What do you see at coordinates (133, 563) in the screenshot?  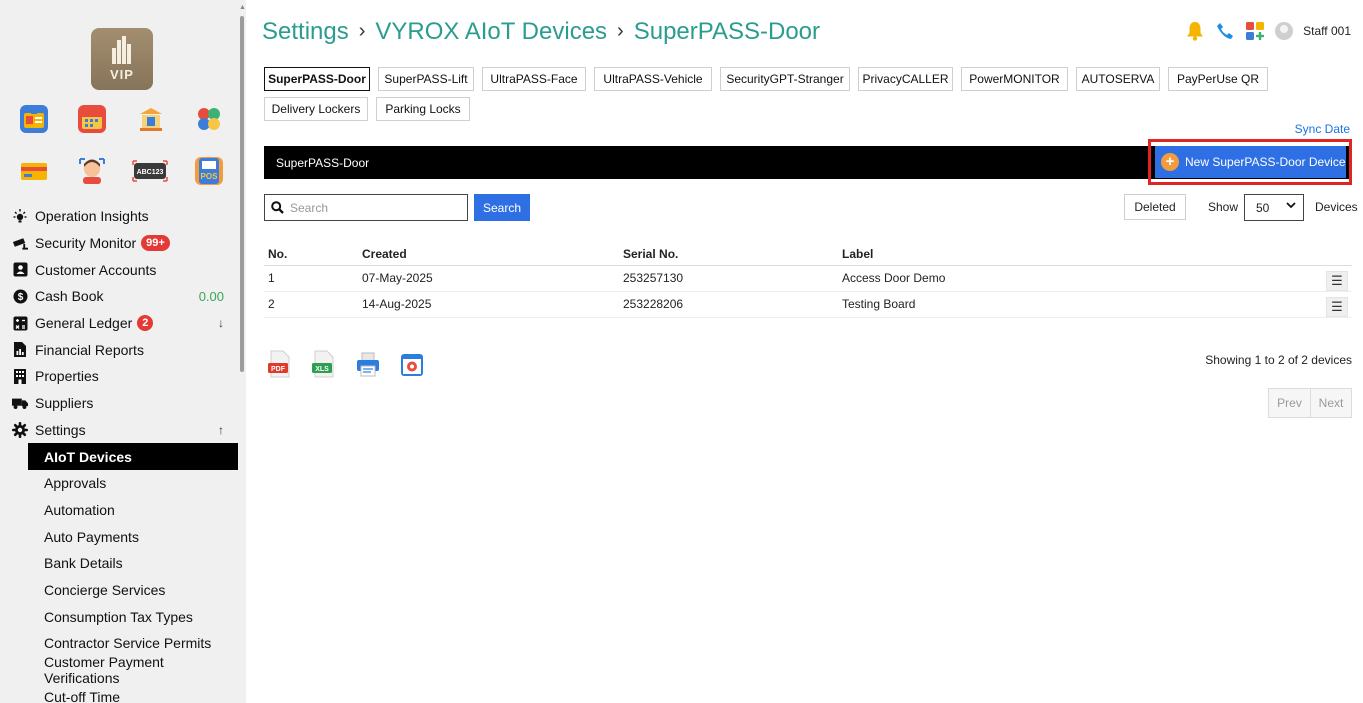 I see `sidebar-subitem-bank-details: Bank Details` at bounding box center [133, 563].